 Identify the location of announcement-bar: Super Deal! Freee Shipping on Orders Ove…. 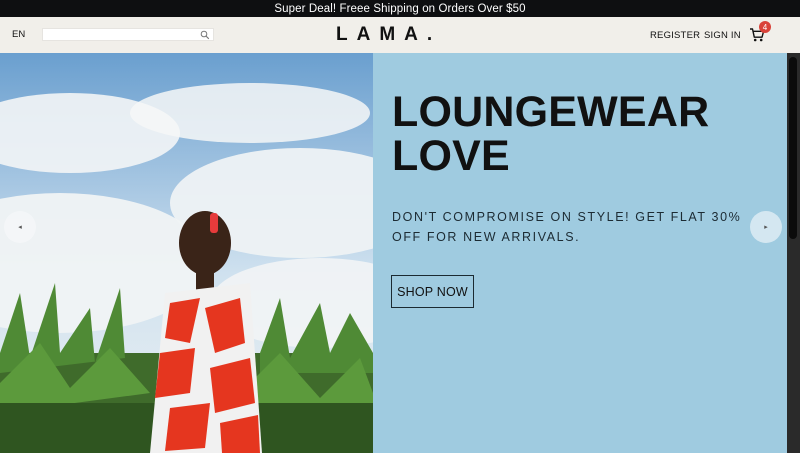
(400, 8).